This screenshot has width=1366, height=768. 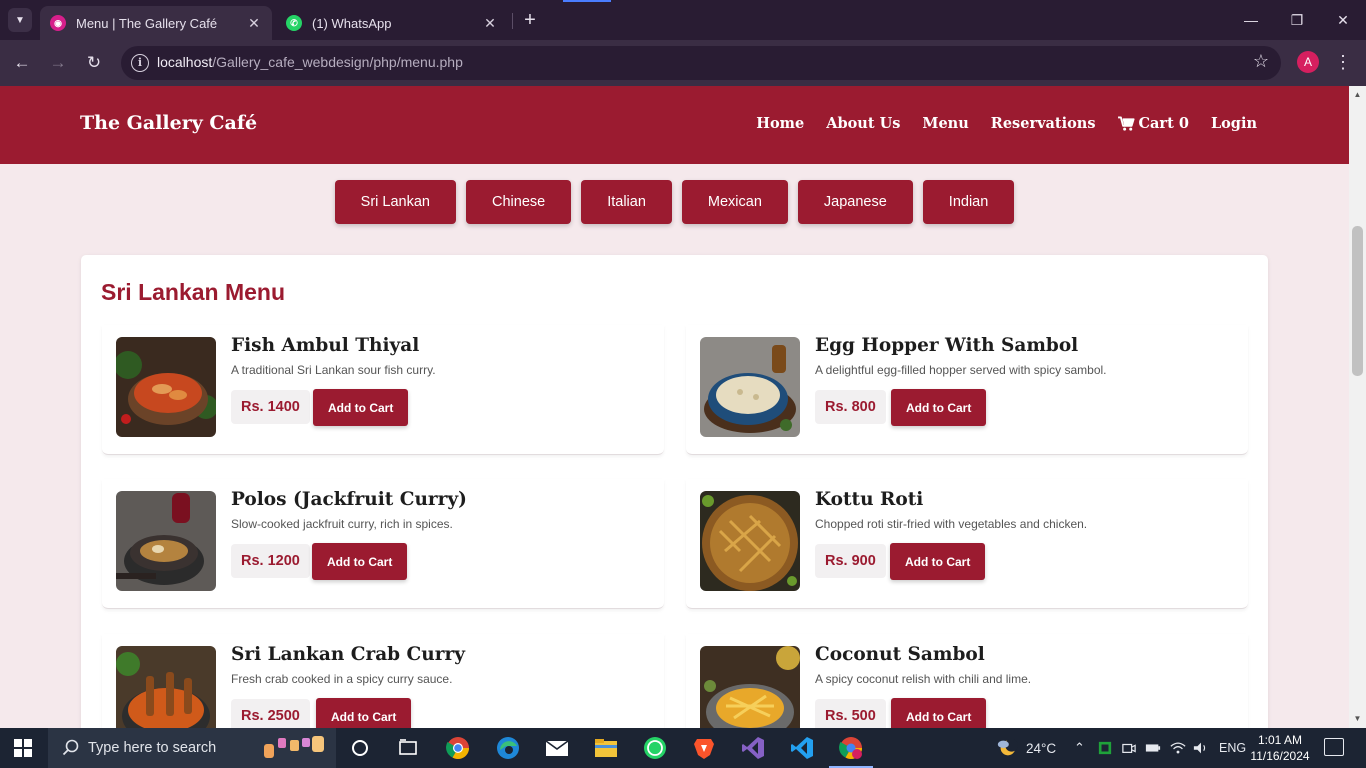 What do you see at coordinates (166, 687) in the screenshot?
I see `crab-curry-image` at bounding box center [166, 687].